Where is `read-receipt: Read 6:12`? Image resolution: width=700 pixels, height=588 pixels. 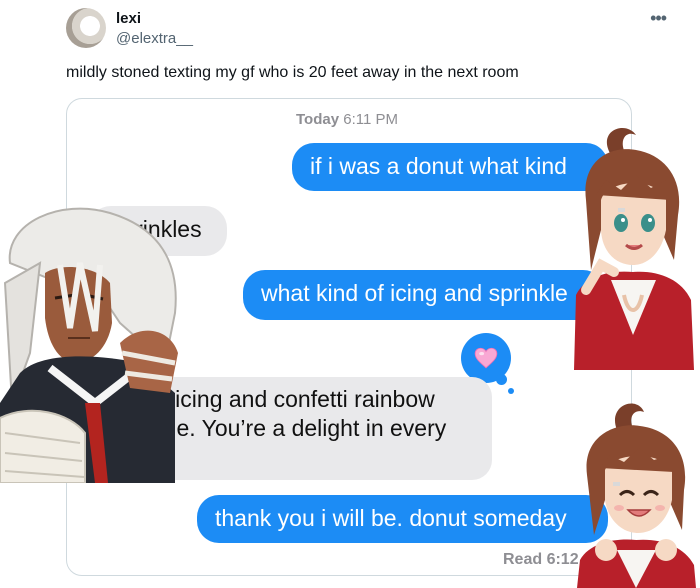 read-receipt: Read 6:12 is located at coordinates (541, 559).